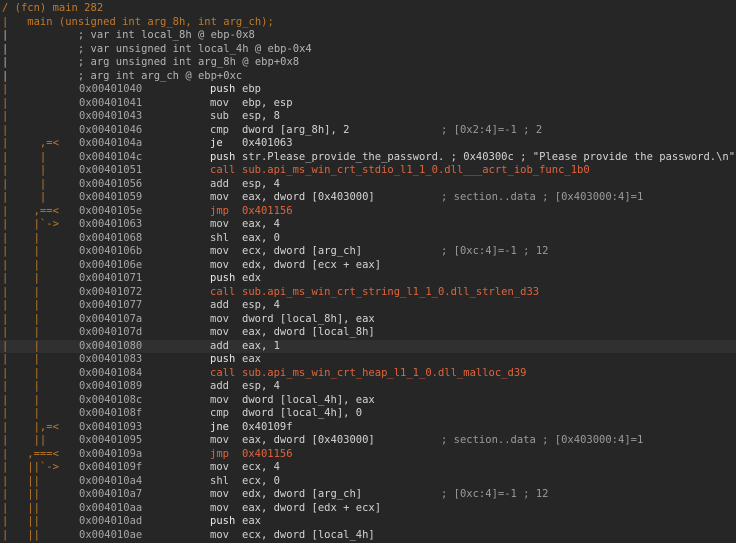  I want to click on instruction-operands: dword [local_4h], 0, so click(302, 414).